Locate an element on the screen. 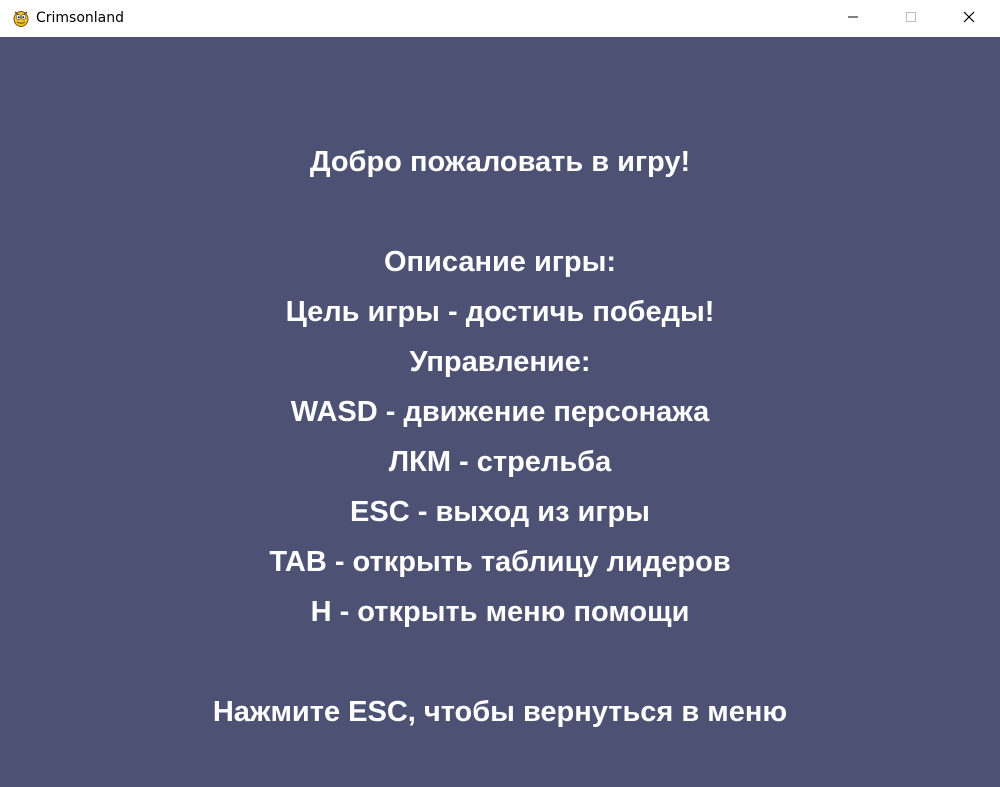  control-move: WASD - движение персонажа is located at coordinates (500, 412).